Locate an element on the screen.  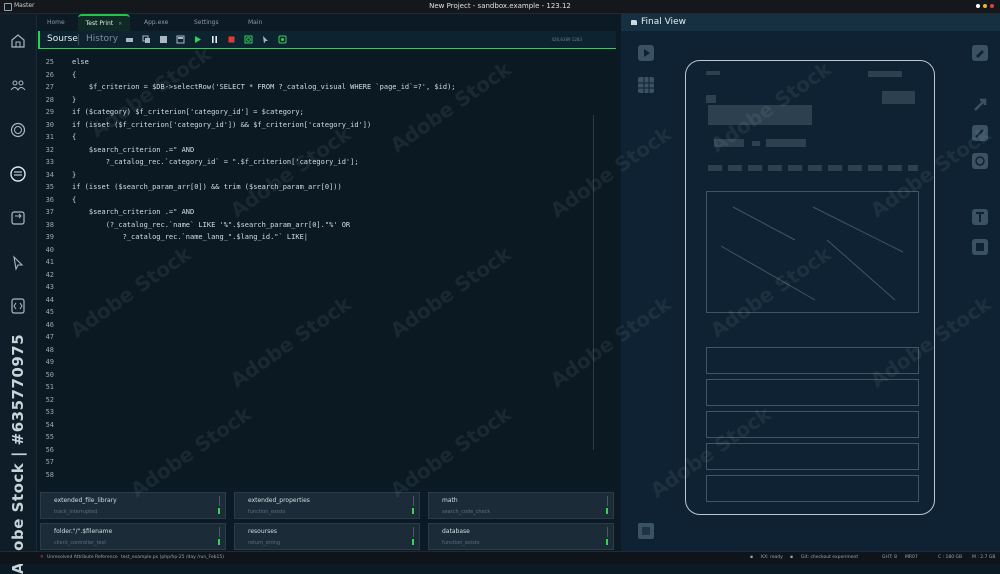
code-line: 44 is located at coordinates (318, 300).